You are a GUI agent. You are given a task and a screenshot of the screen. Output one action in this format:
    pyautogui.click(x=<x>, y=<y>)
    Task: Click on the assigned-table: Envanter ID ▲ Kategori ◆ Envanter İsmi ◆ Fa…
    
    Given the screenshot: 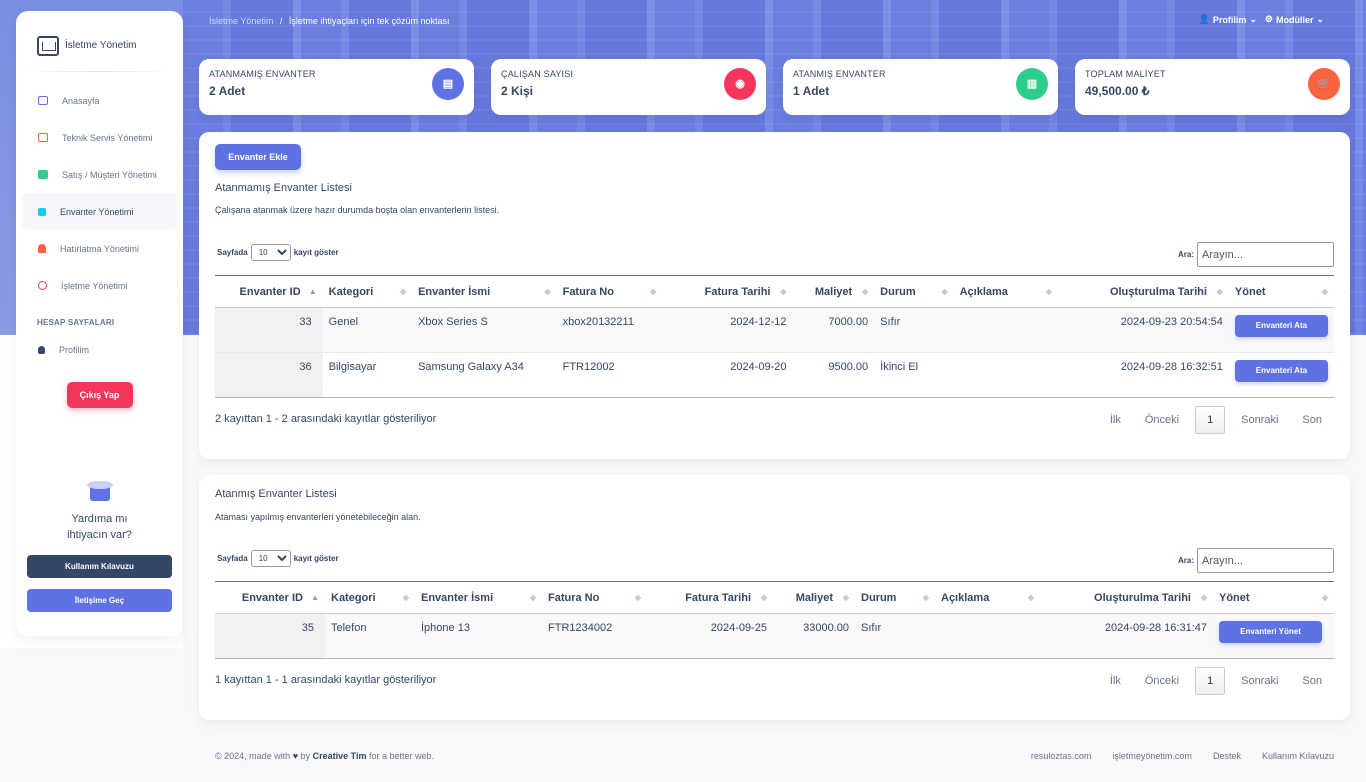 What is the action you would take?
    pyautogui.click(x=774, y=620)
    